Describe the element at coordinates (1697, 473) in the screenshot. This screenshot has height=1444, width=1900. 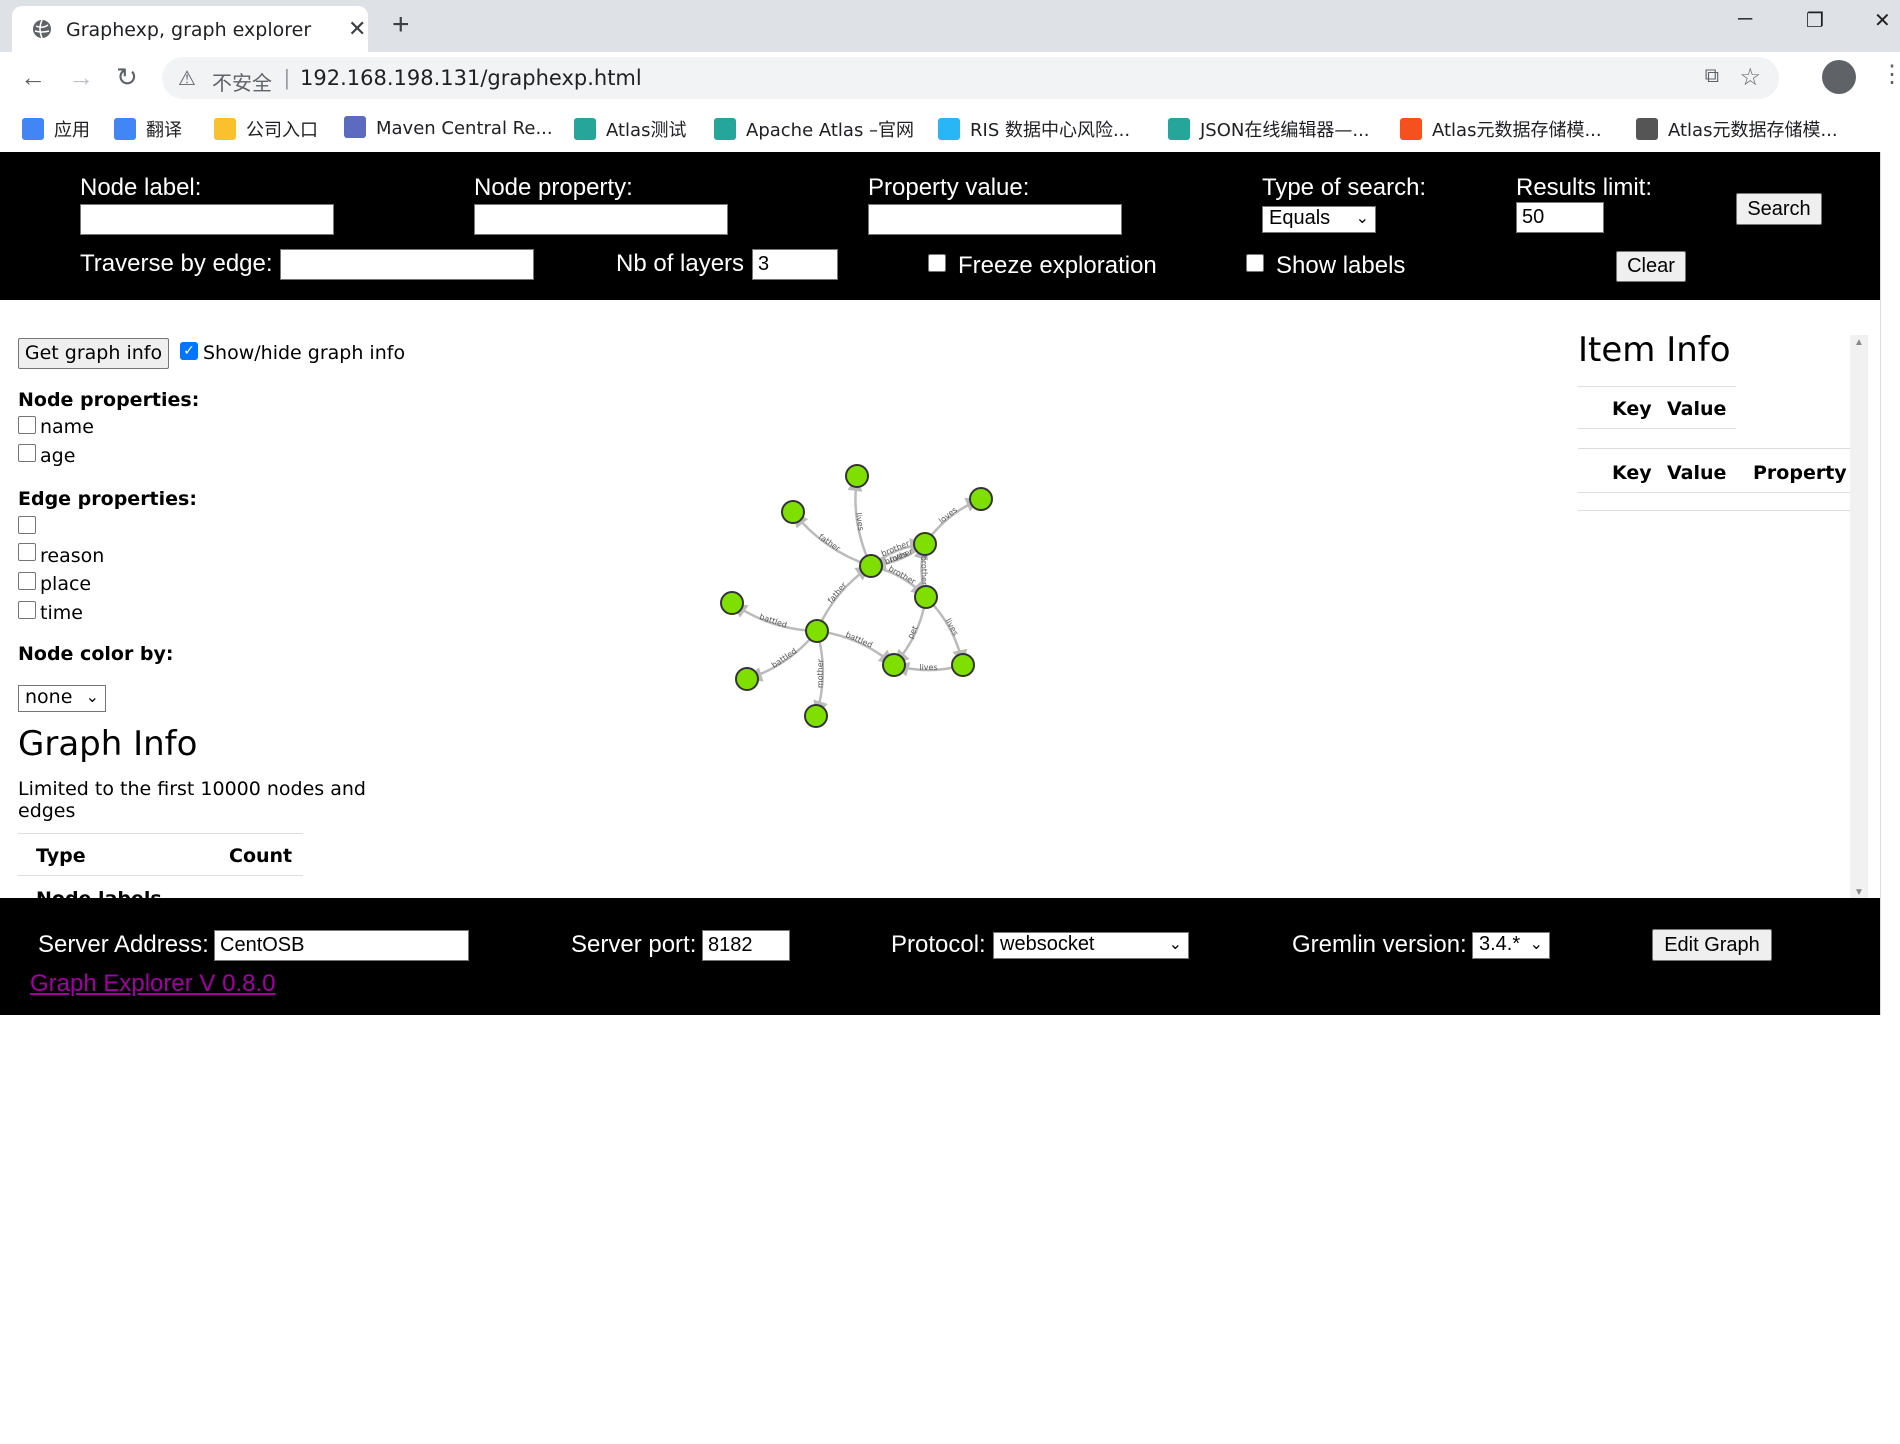
I see `item-info-value-header-2: Value` at that location.